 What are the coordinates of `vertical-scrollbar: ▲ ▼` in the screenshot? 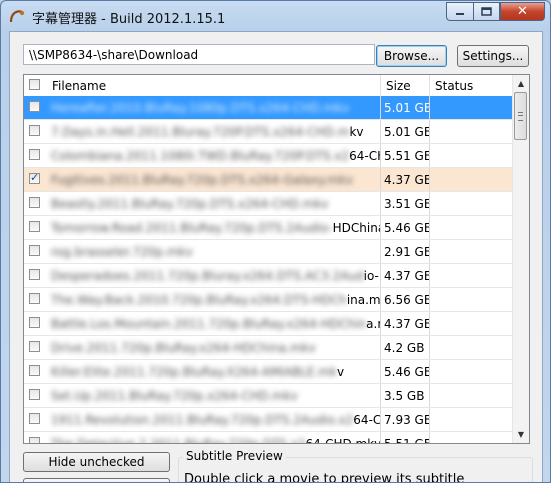 It's located at (520, 259).